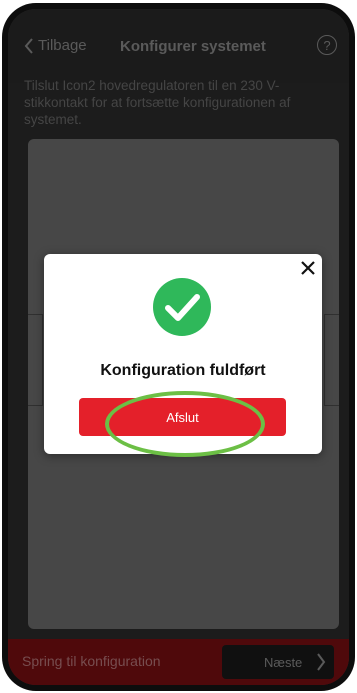 The height and width of the screenshot is (693, 357). Describe the element at coordinates (182, 307) in the screenshot. I see `check-circle-icon` at that location.